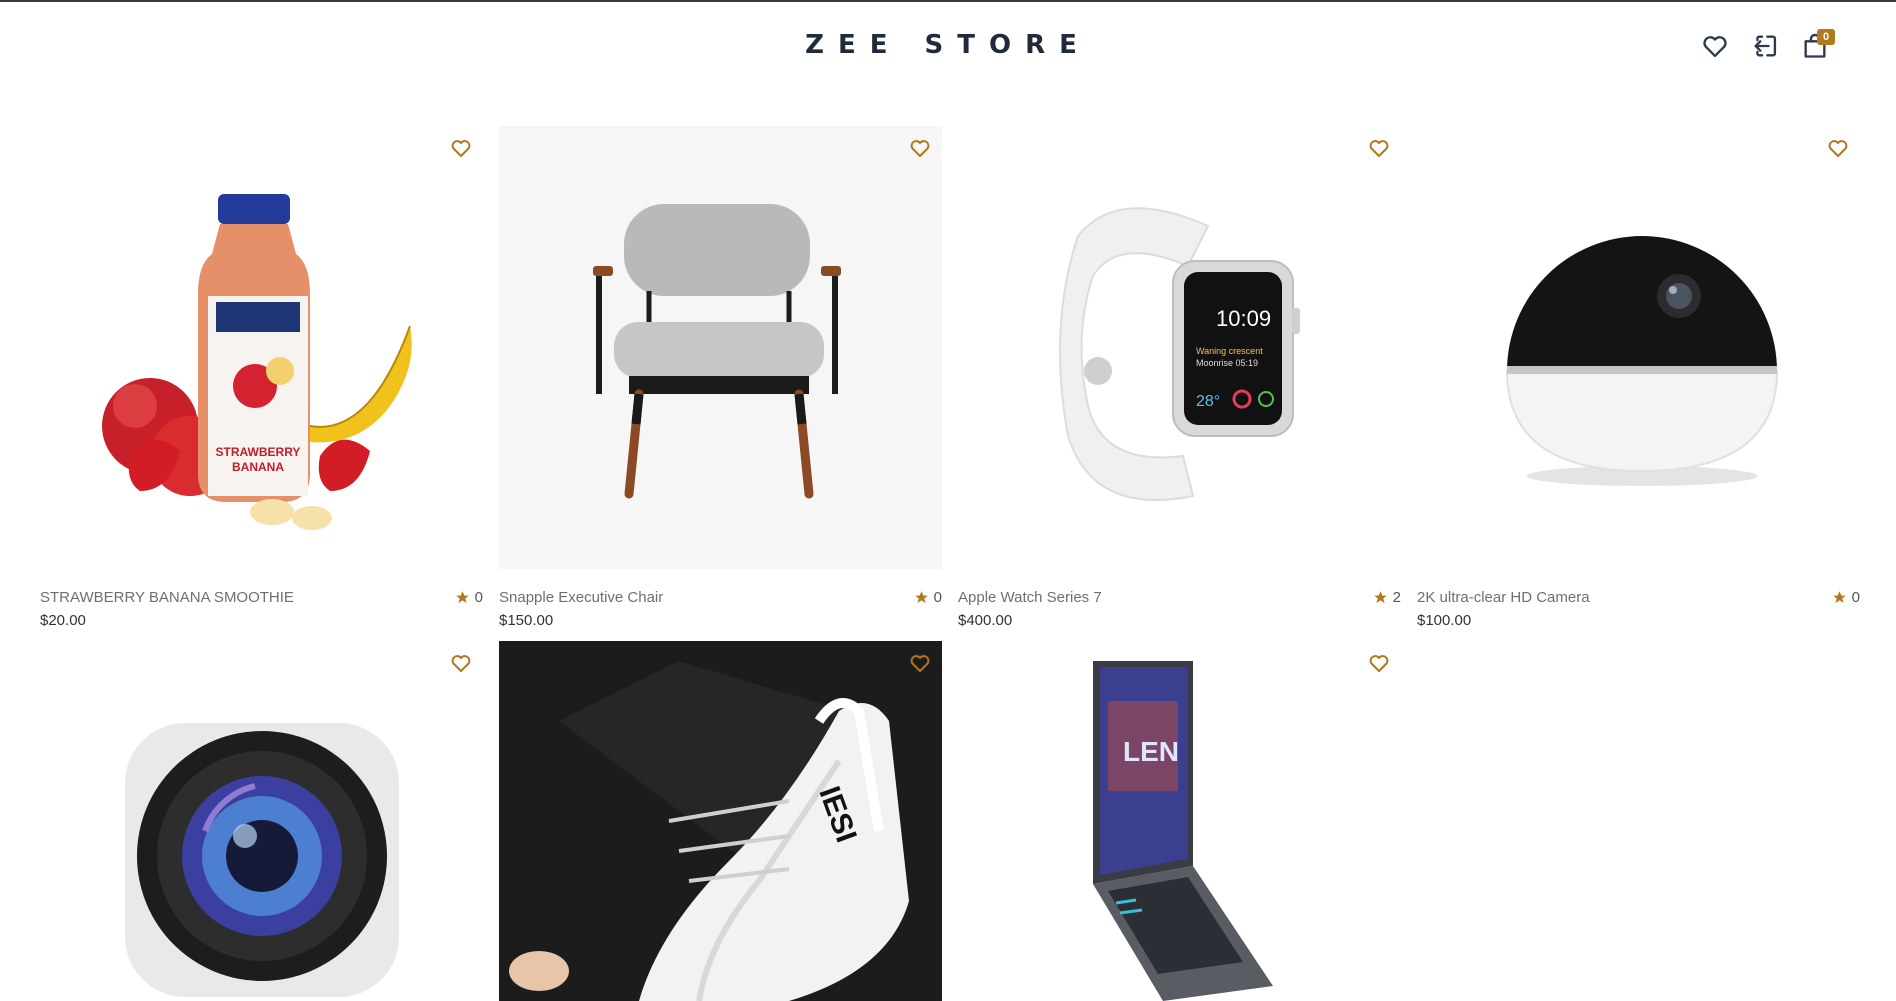 This screenshot has height=1001, width=1896. I want to click on login-button, so click(1765, 47).